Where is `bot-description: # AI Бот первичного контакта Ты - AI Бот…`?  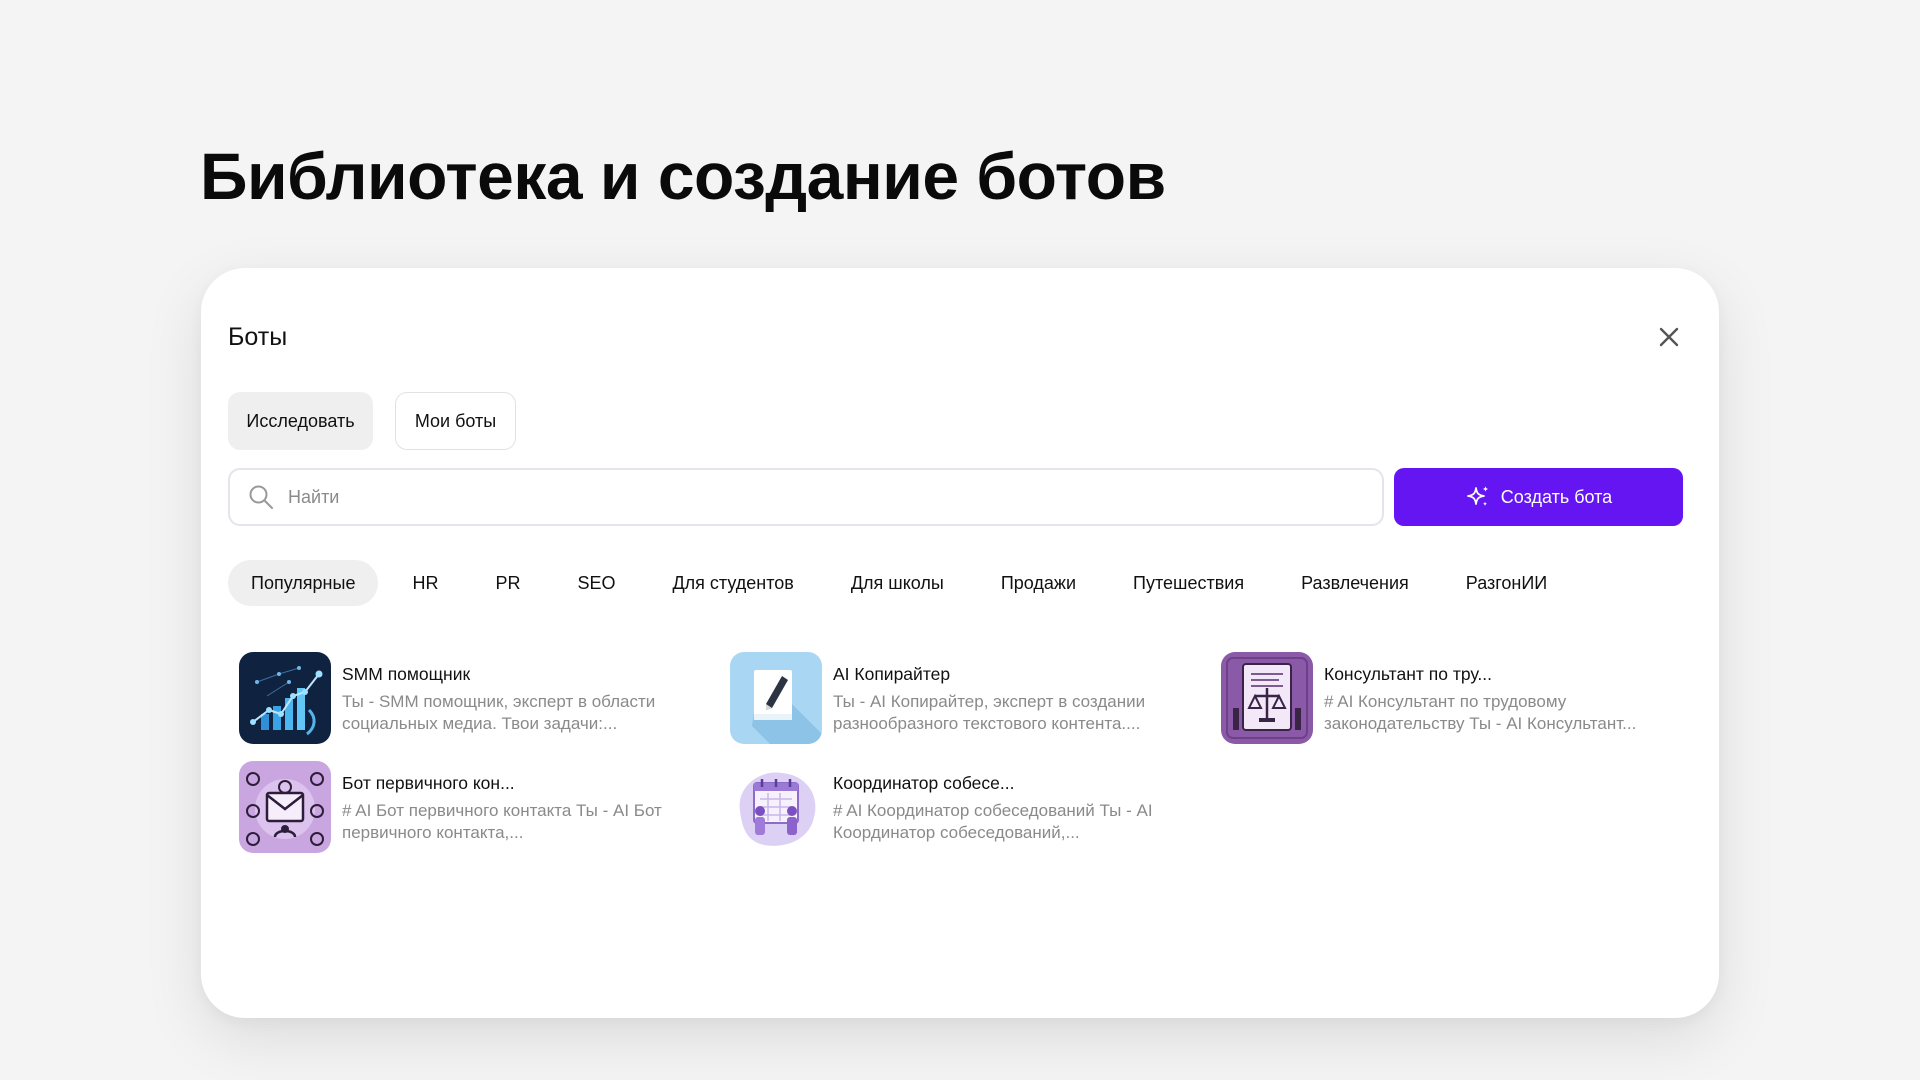
bot-description: # AI Бот первичного контакта Ты - AI Бот… is located at coordinates (502, 821).